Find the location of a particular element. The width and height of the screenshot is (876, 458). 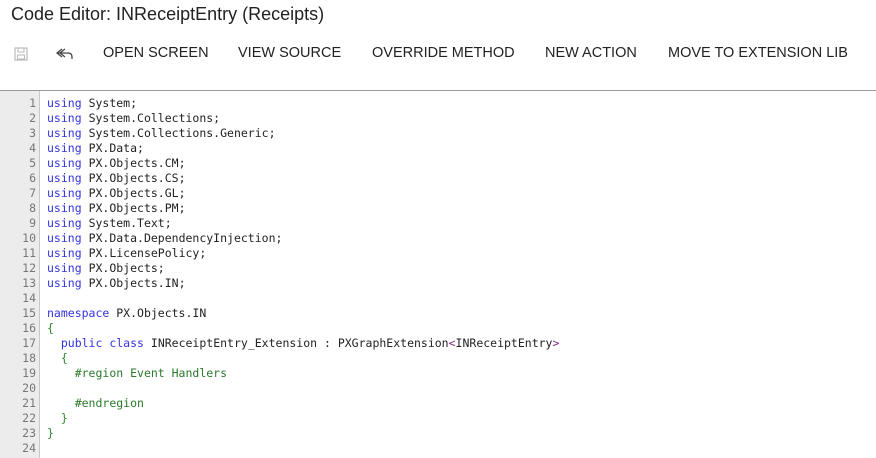

code-token: PX.Objects.CM; is located at coordinates (137, 163).